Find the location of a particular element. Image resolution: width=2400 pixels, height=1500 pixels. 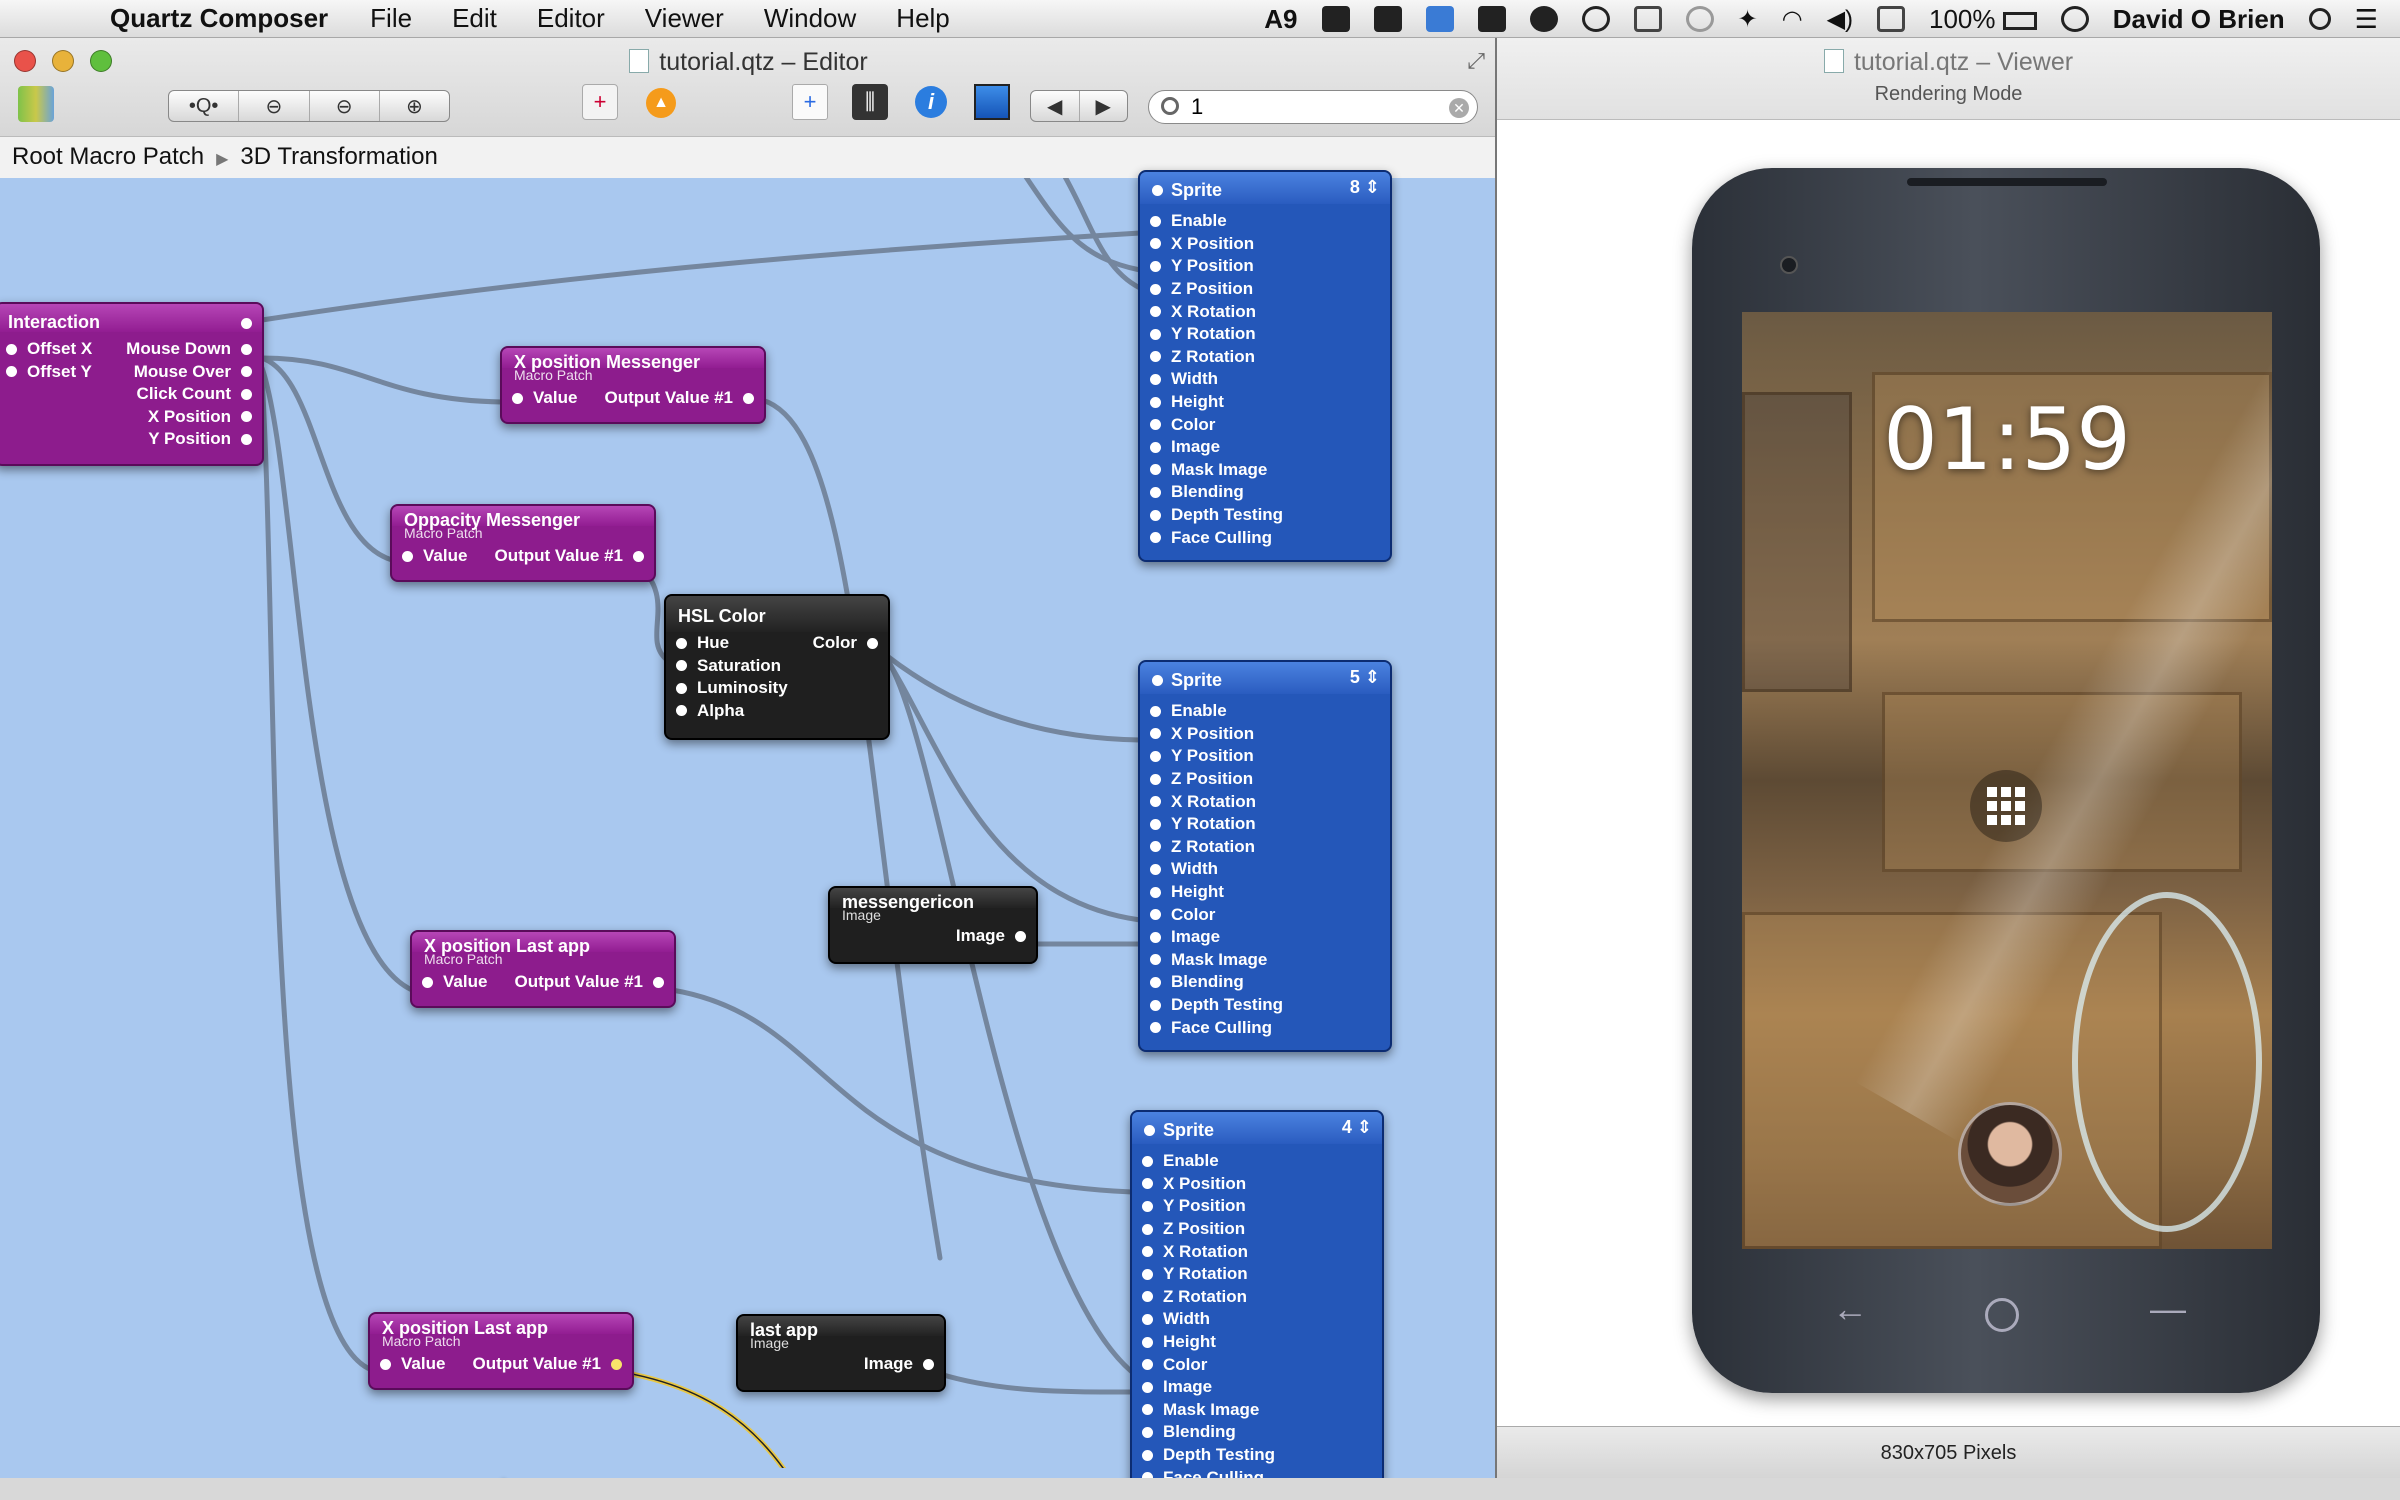

volume-icon: ◀) is located at coordinates (1840, 19).